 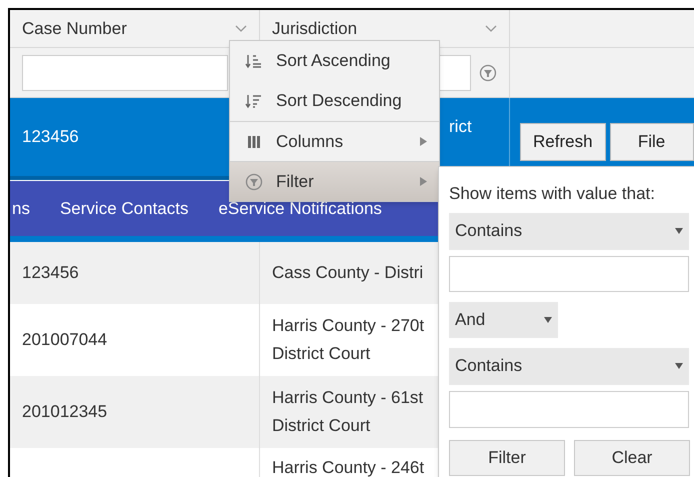 What do you see at coordinates (254, 141) in the screenshot?
I see `columns-icon` at bounding box center [254, 141].